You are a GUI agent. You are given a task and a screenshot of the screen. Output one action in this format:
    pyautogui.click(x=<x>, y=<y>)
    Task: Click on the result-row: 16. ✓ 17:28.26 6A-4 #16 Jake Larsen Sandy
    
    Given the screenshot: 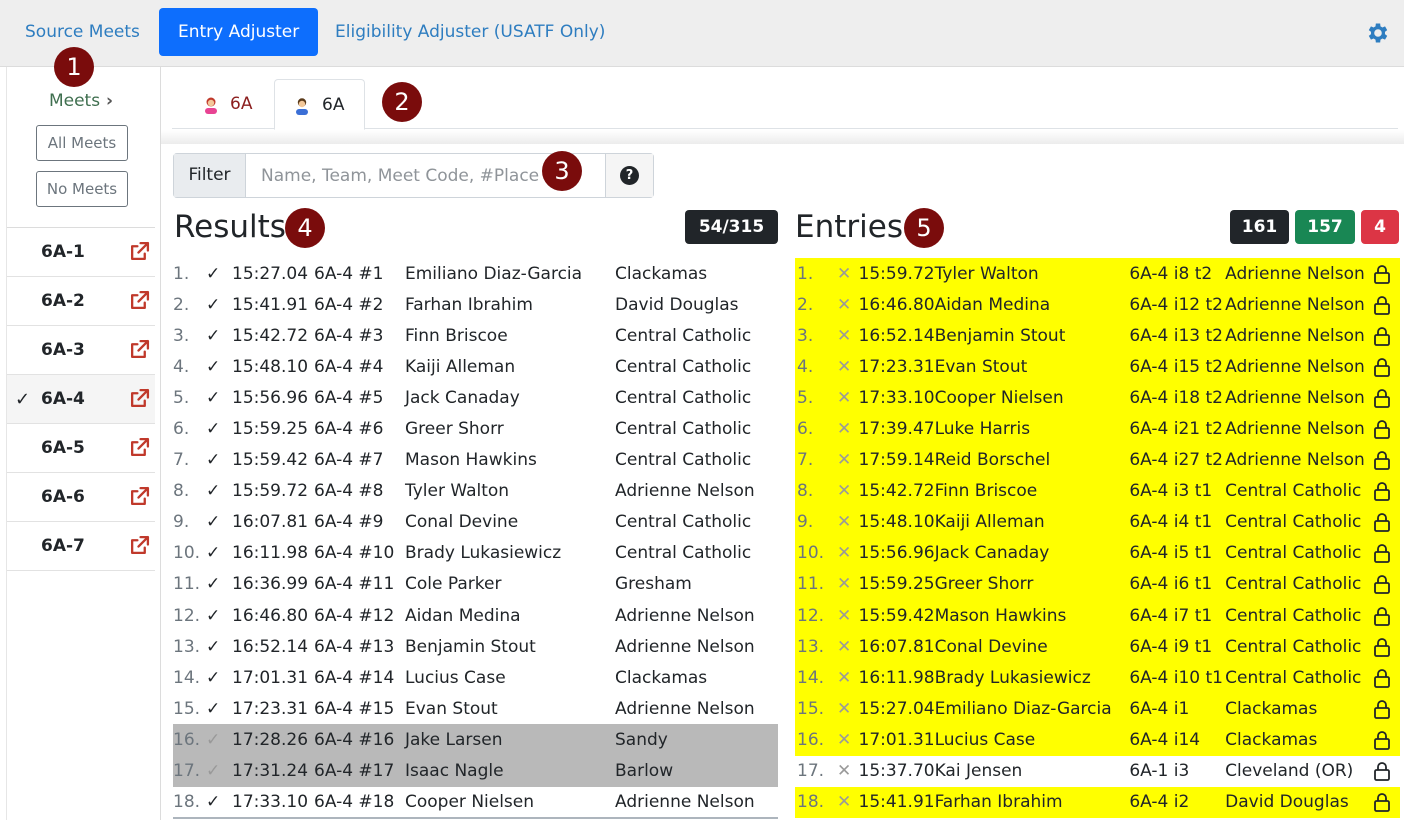 What is the action you would take?
    pyautogui.click(x=475, y=740)
    